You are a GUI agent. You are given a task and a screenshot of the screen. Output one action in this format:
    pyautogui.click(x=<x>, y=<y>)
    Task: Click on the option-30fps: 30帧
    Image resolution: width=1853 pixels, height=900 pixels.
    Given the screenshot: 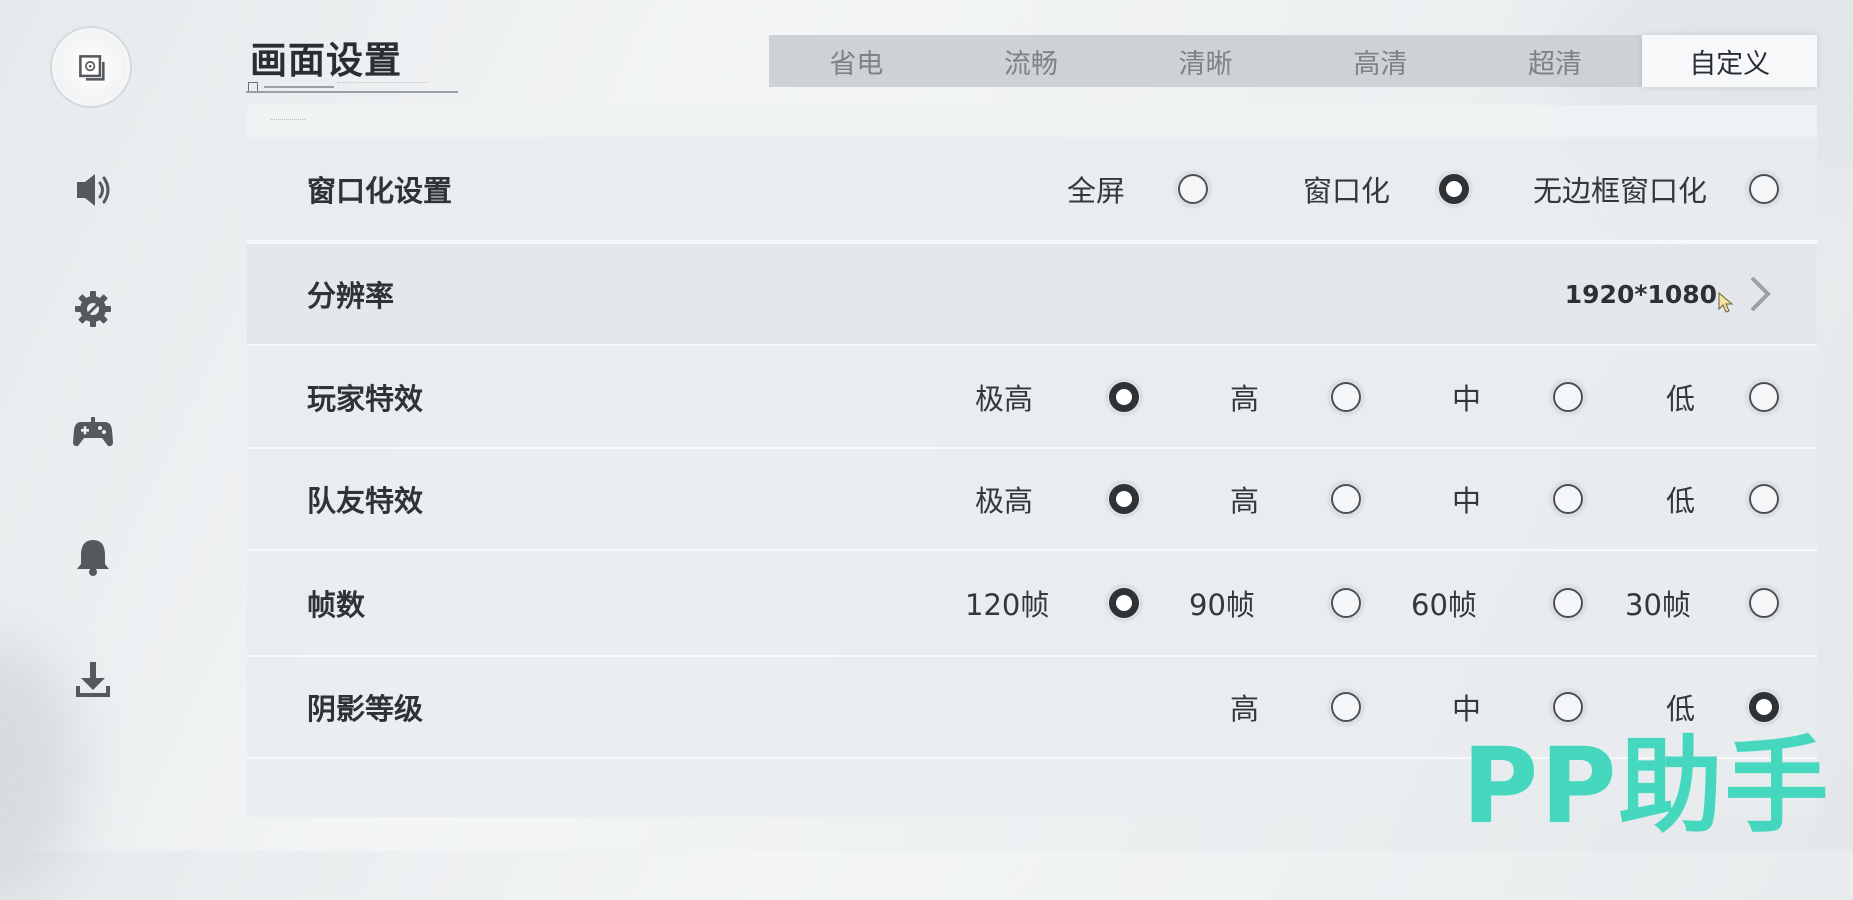 What is the action you would take?
    pyautogui.click(x=1658, y=603)
    